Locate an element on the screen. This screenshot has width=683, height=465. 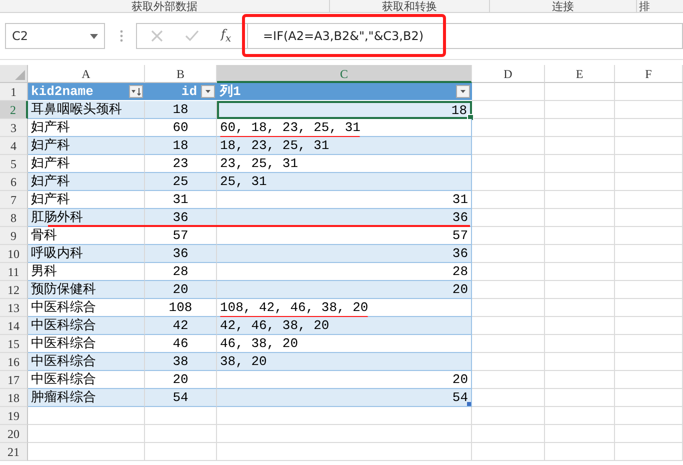
ribbon-group-label: 排 is located at coordinates (644, 6).